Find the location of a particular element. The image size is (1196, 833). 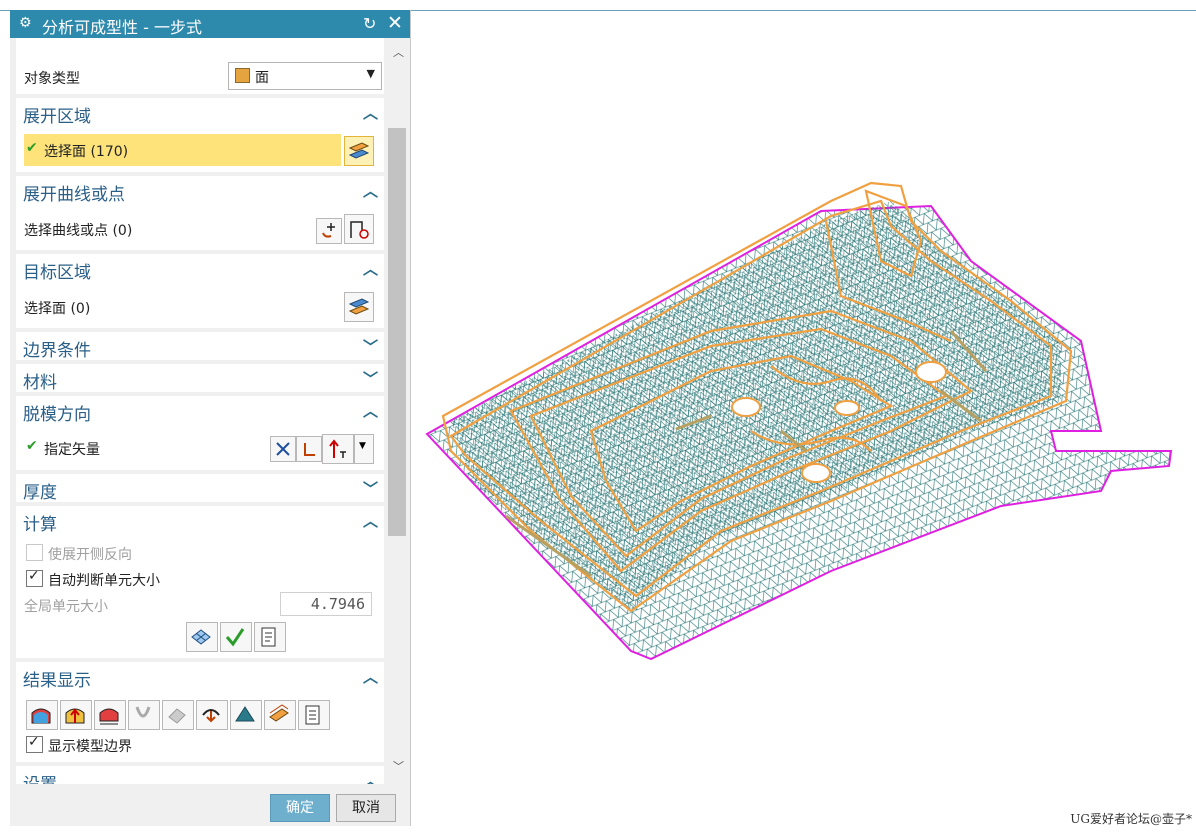

section-title: 脱模方向 is located at coordinates (57, 415).